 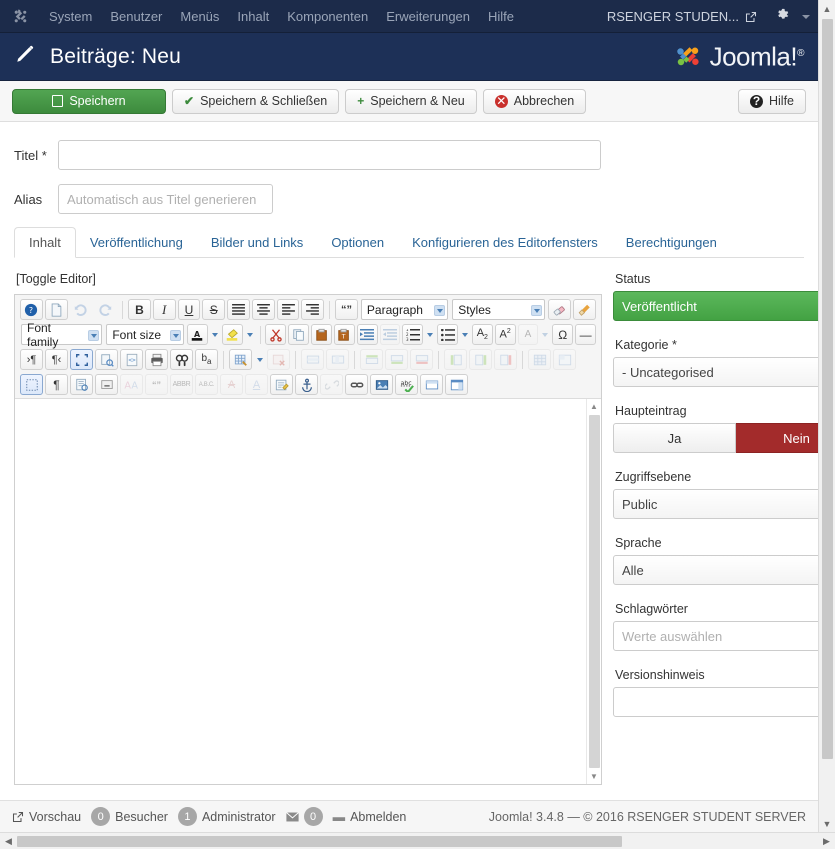 I want to click on merge-cells-icon, so click(x=564, y=359).